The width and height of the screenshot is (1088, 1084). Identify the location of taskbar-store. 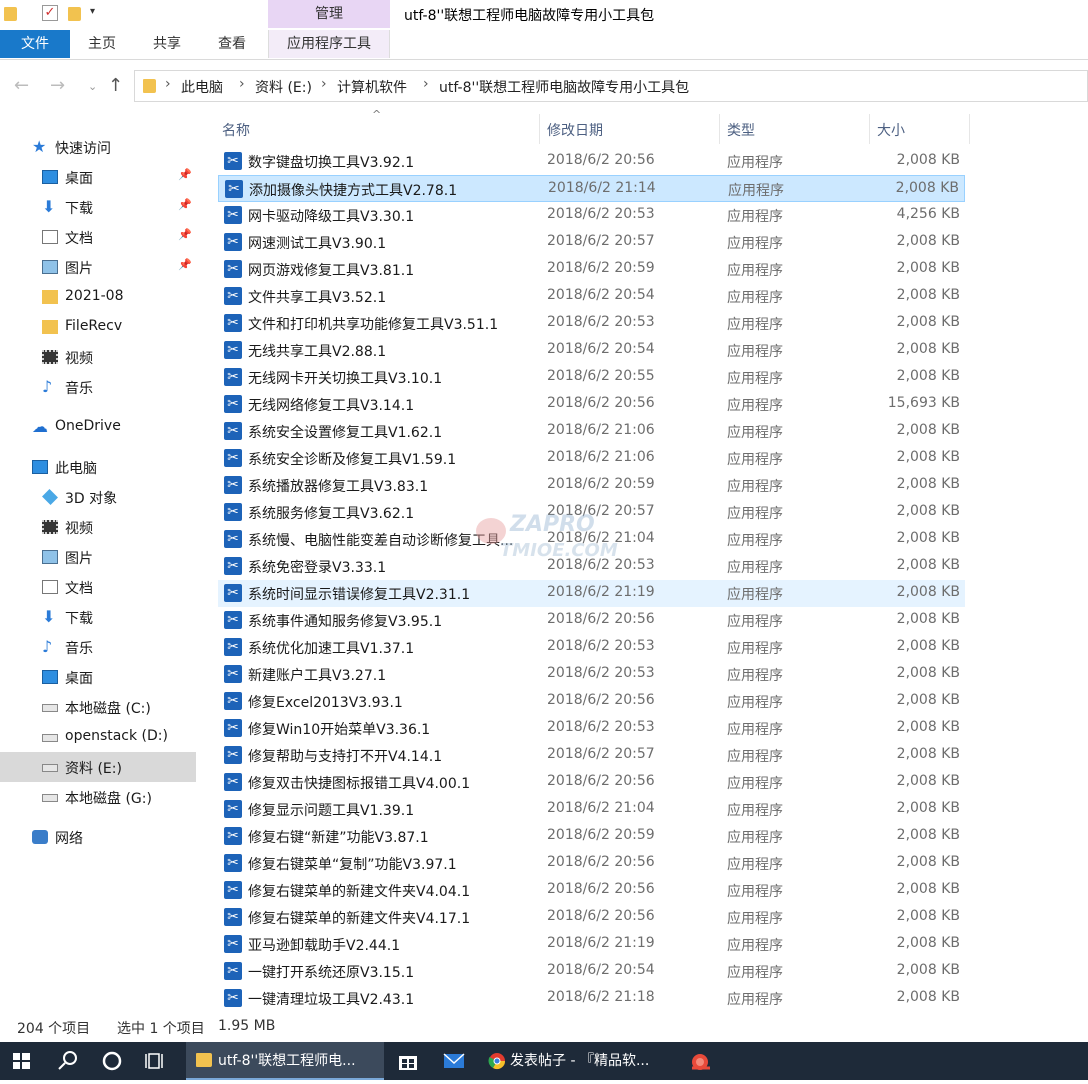
(408, 1061).